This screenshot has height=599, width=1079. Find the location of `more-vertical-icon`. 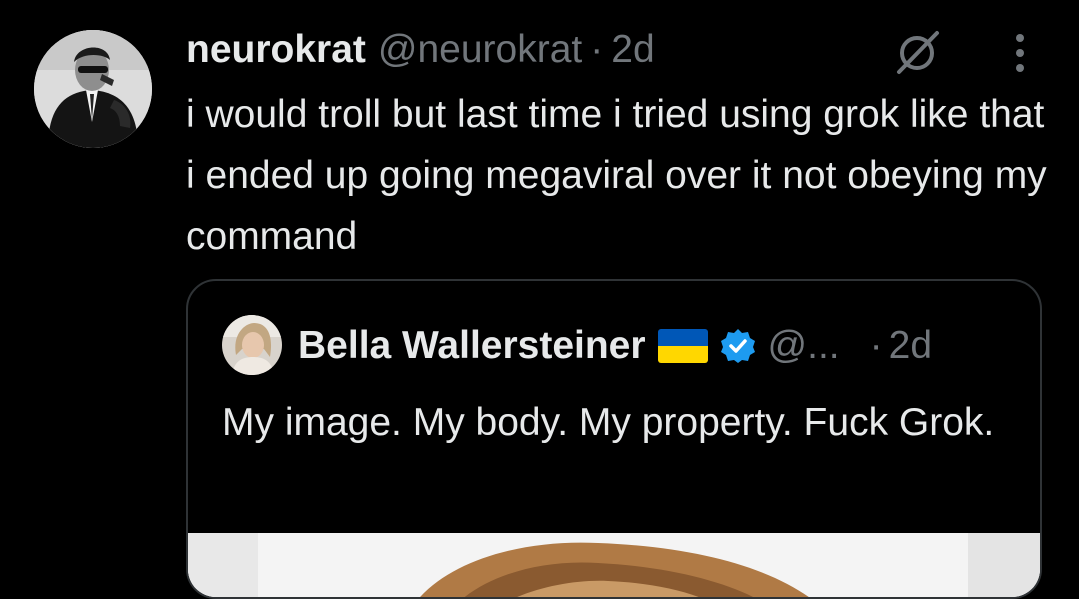

more-vertical-icon is located at coordinates (1020, 53).